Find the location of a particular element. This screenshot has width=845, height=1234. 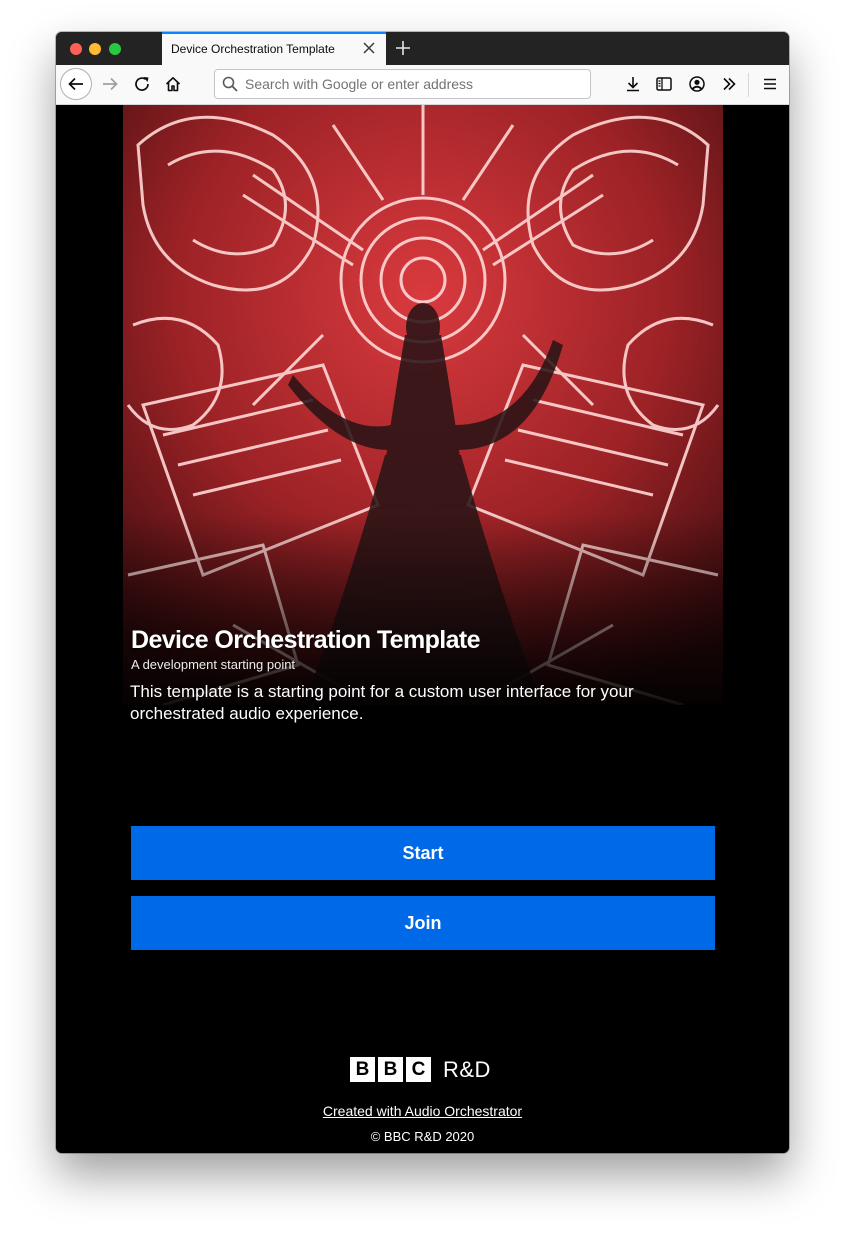

address-bar is located at coordinates (402, 84).